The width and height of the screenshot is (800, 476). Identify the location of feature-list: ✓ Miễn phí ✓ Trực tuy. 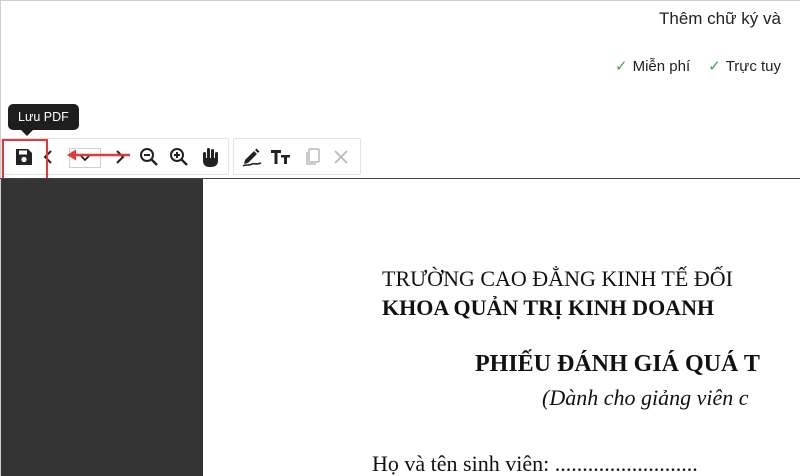
(698, 66).